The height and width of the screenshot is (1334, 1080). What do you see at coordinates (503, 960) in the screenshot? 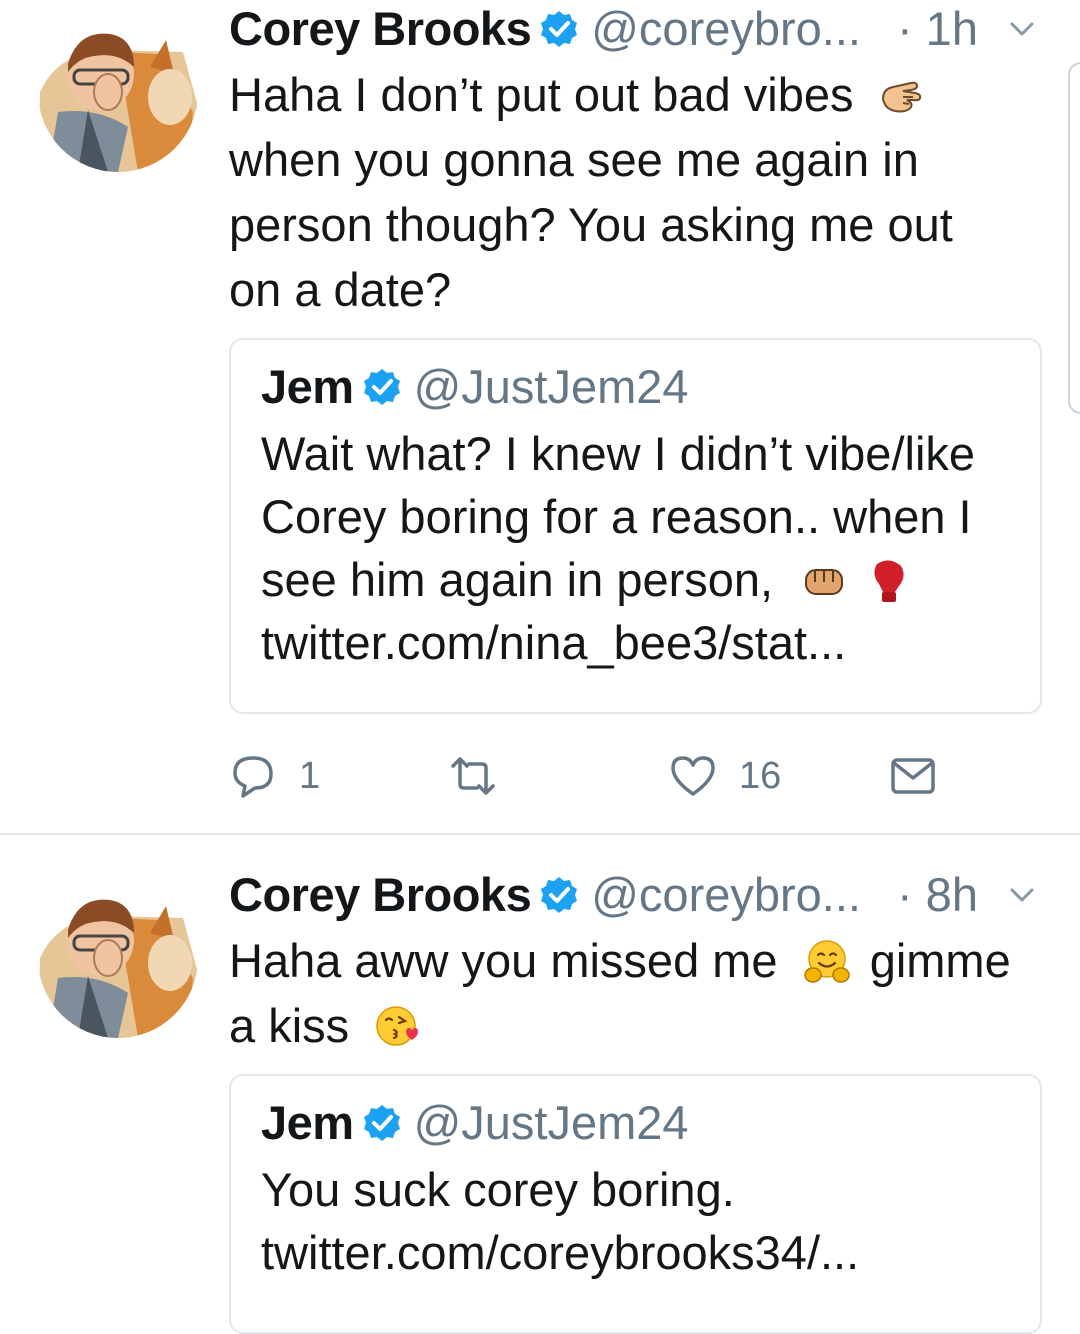
I see `tweet-text-line: Haha aww you missed me` at bounding box center [503, 960].